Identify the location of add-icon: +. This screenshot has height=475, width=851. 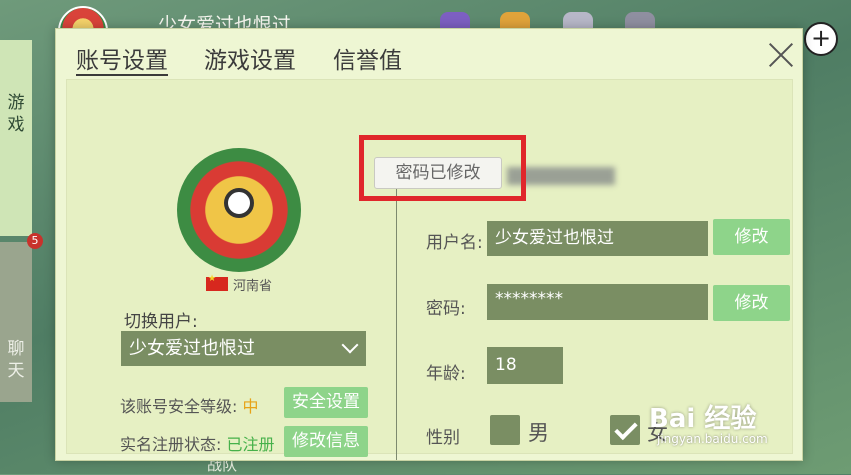
(821, 39).